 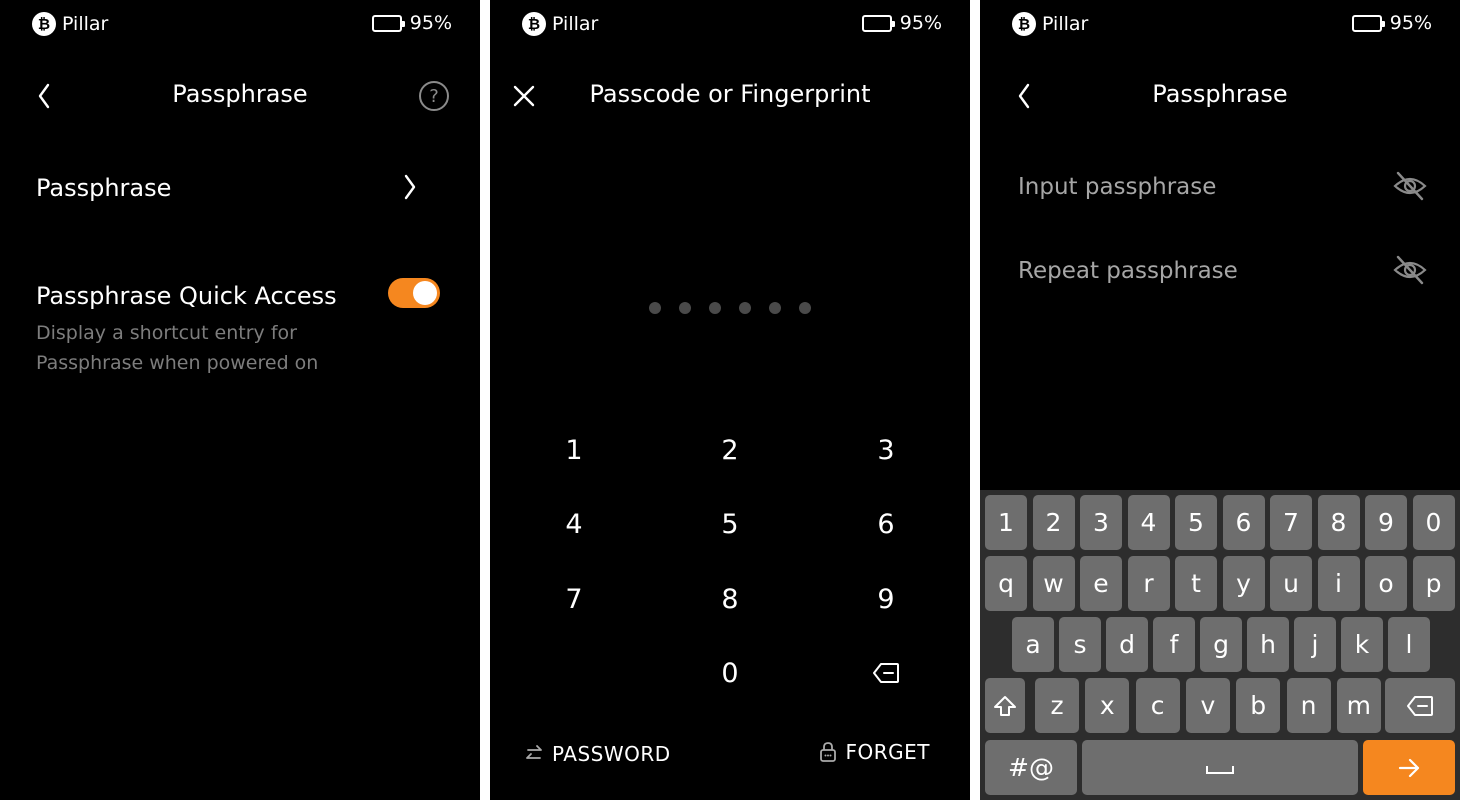 I want to click on key-c: c, so click(x=1157, y=705).